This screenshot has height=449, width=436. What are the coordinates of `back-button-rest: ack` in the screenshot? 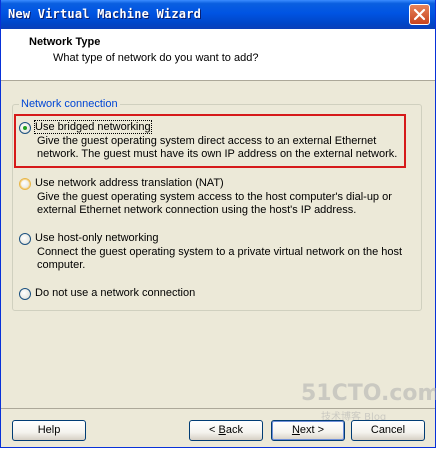 It's located at (234, 430).